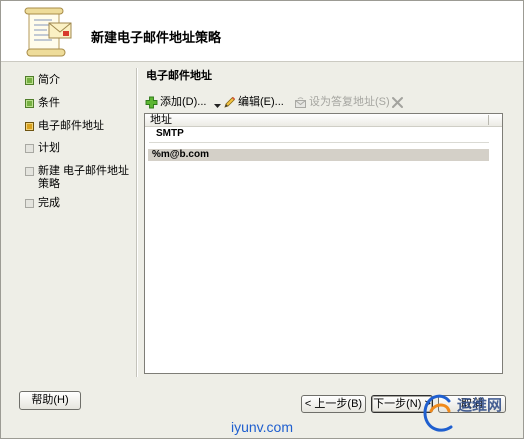  I want to click on page-title: 新建电子邮件地址策略, so click(156, 37).